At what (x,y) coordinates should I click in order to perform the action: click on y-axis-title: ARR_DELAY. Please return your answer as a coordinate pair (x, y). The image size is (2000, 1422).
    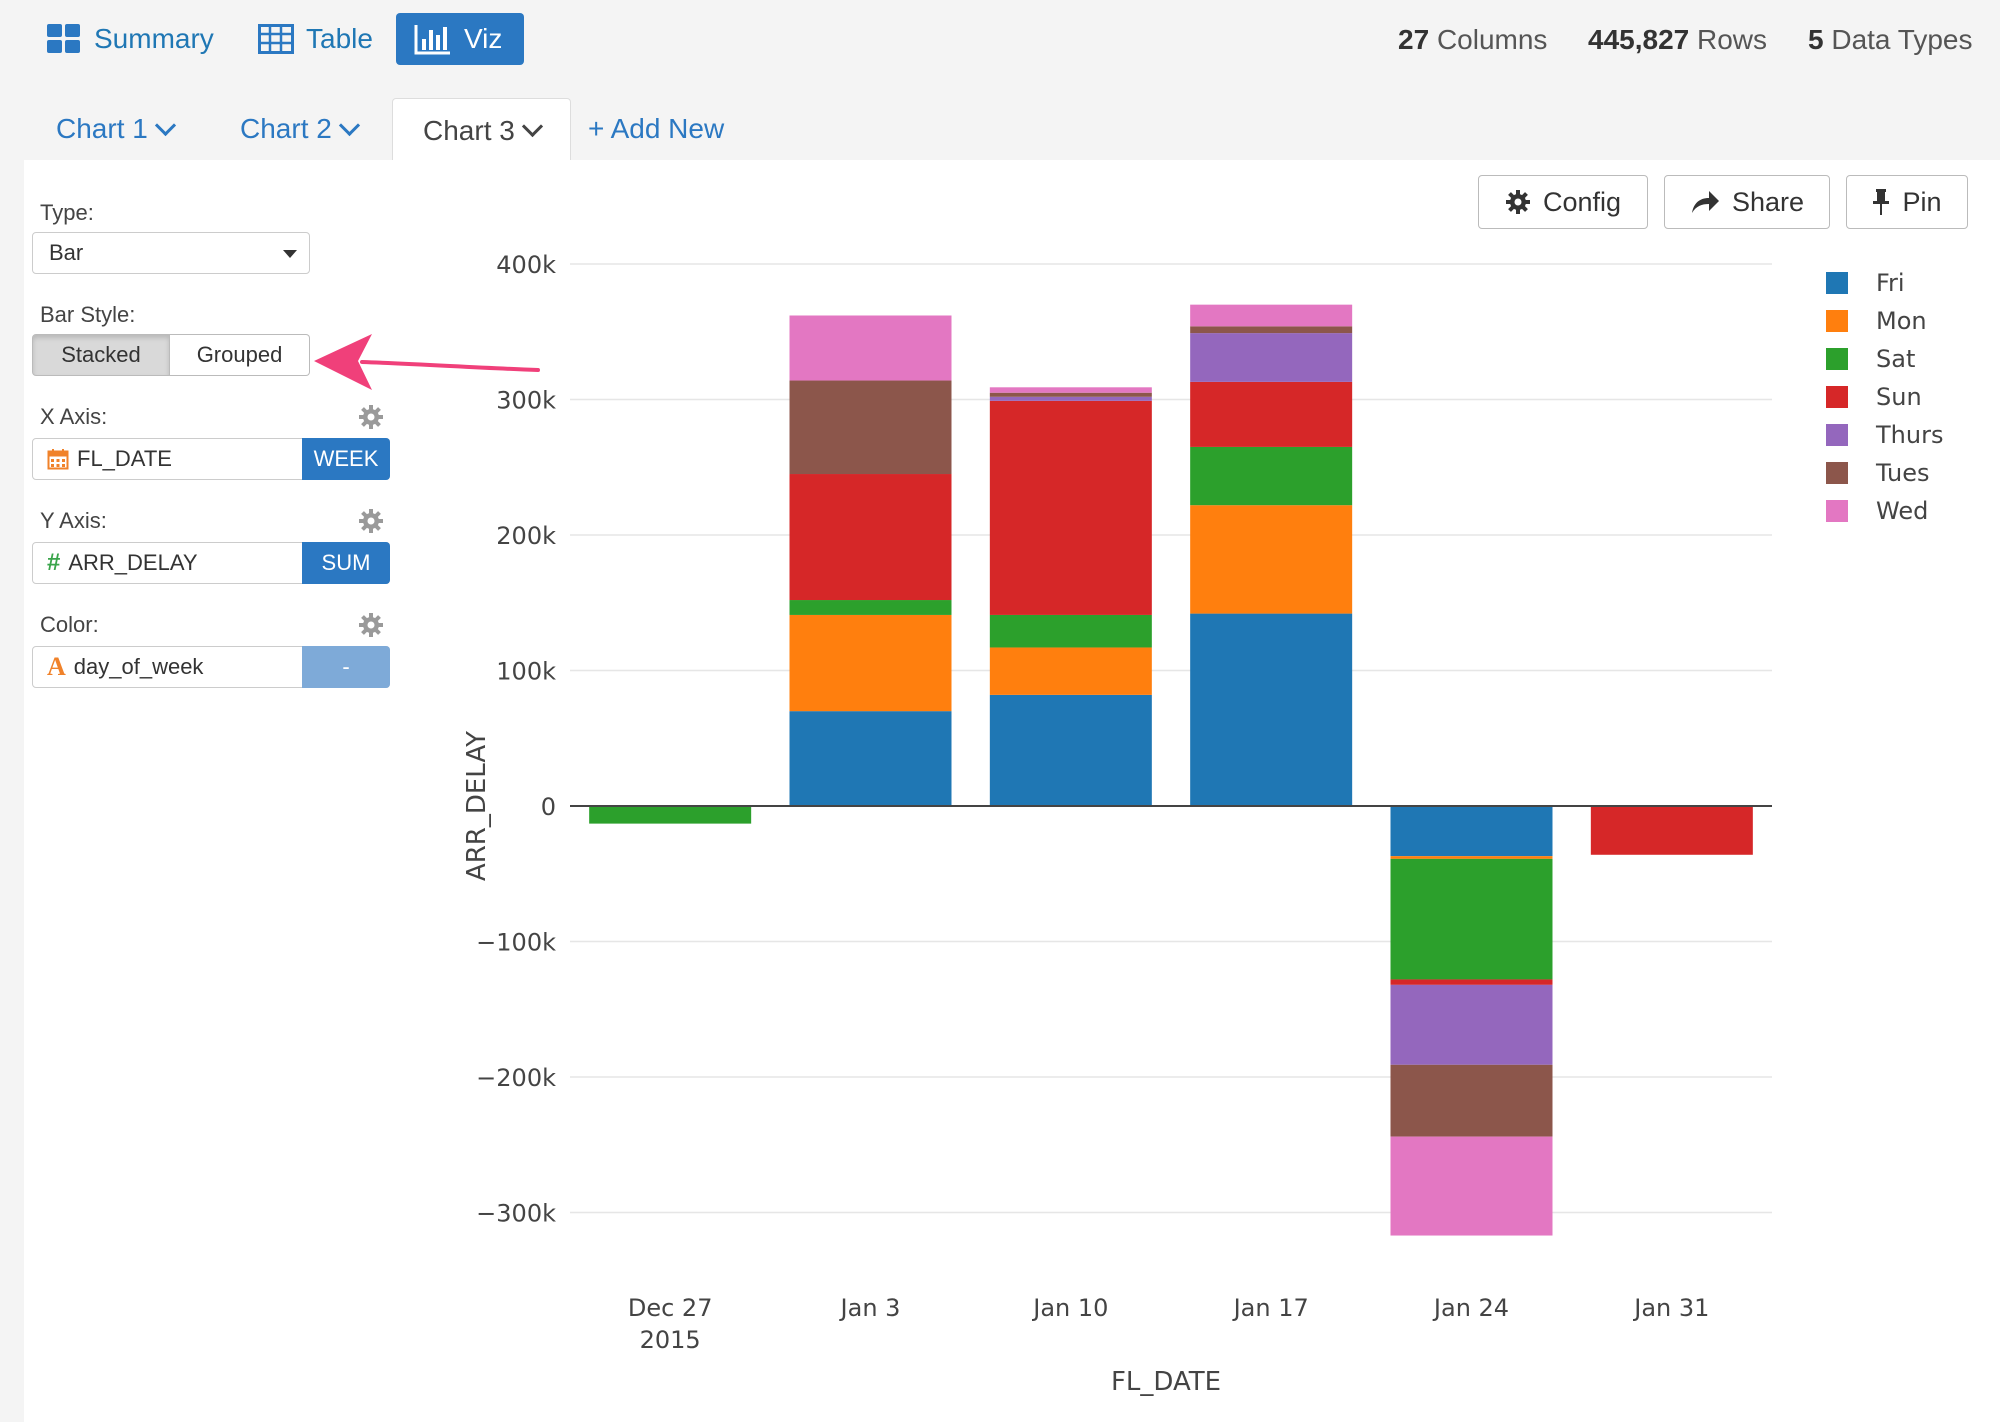
    Looking at the image, I should click on (477, 806).